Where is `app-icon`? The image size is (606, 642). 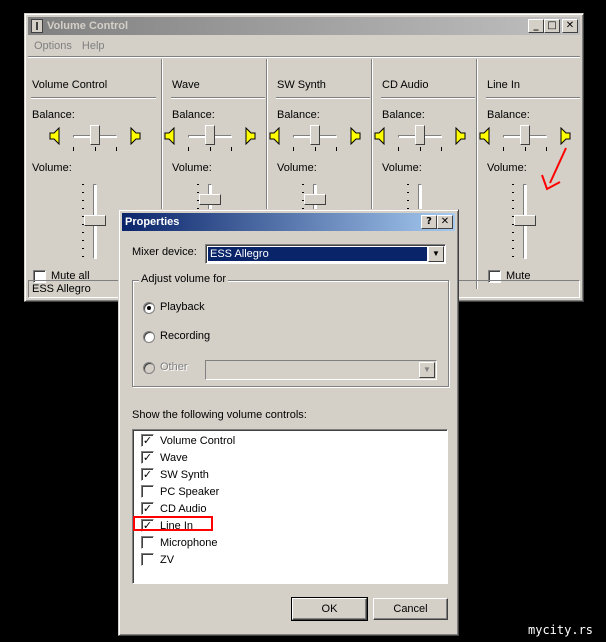 app-icon is located at coordinates (37, 26).